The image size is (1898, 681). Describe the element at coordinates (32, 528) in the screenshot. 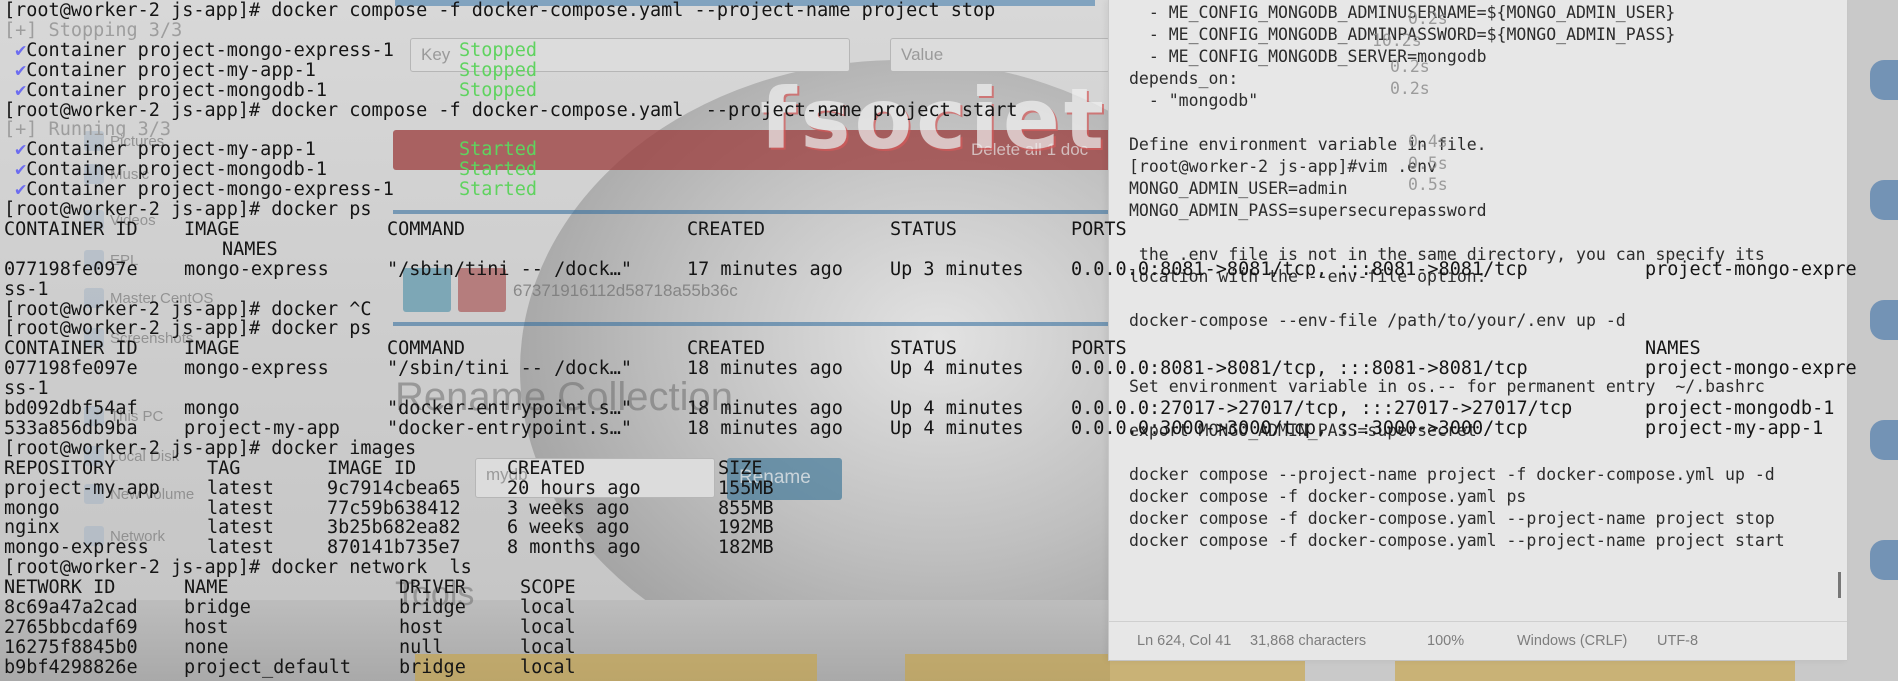

I see `table-cell: nginx` at that location.